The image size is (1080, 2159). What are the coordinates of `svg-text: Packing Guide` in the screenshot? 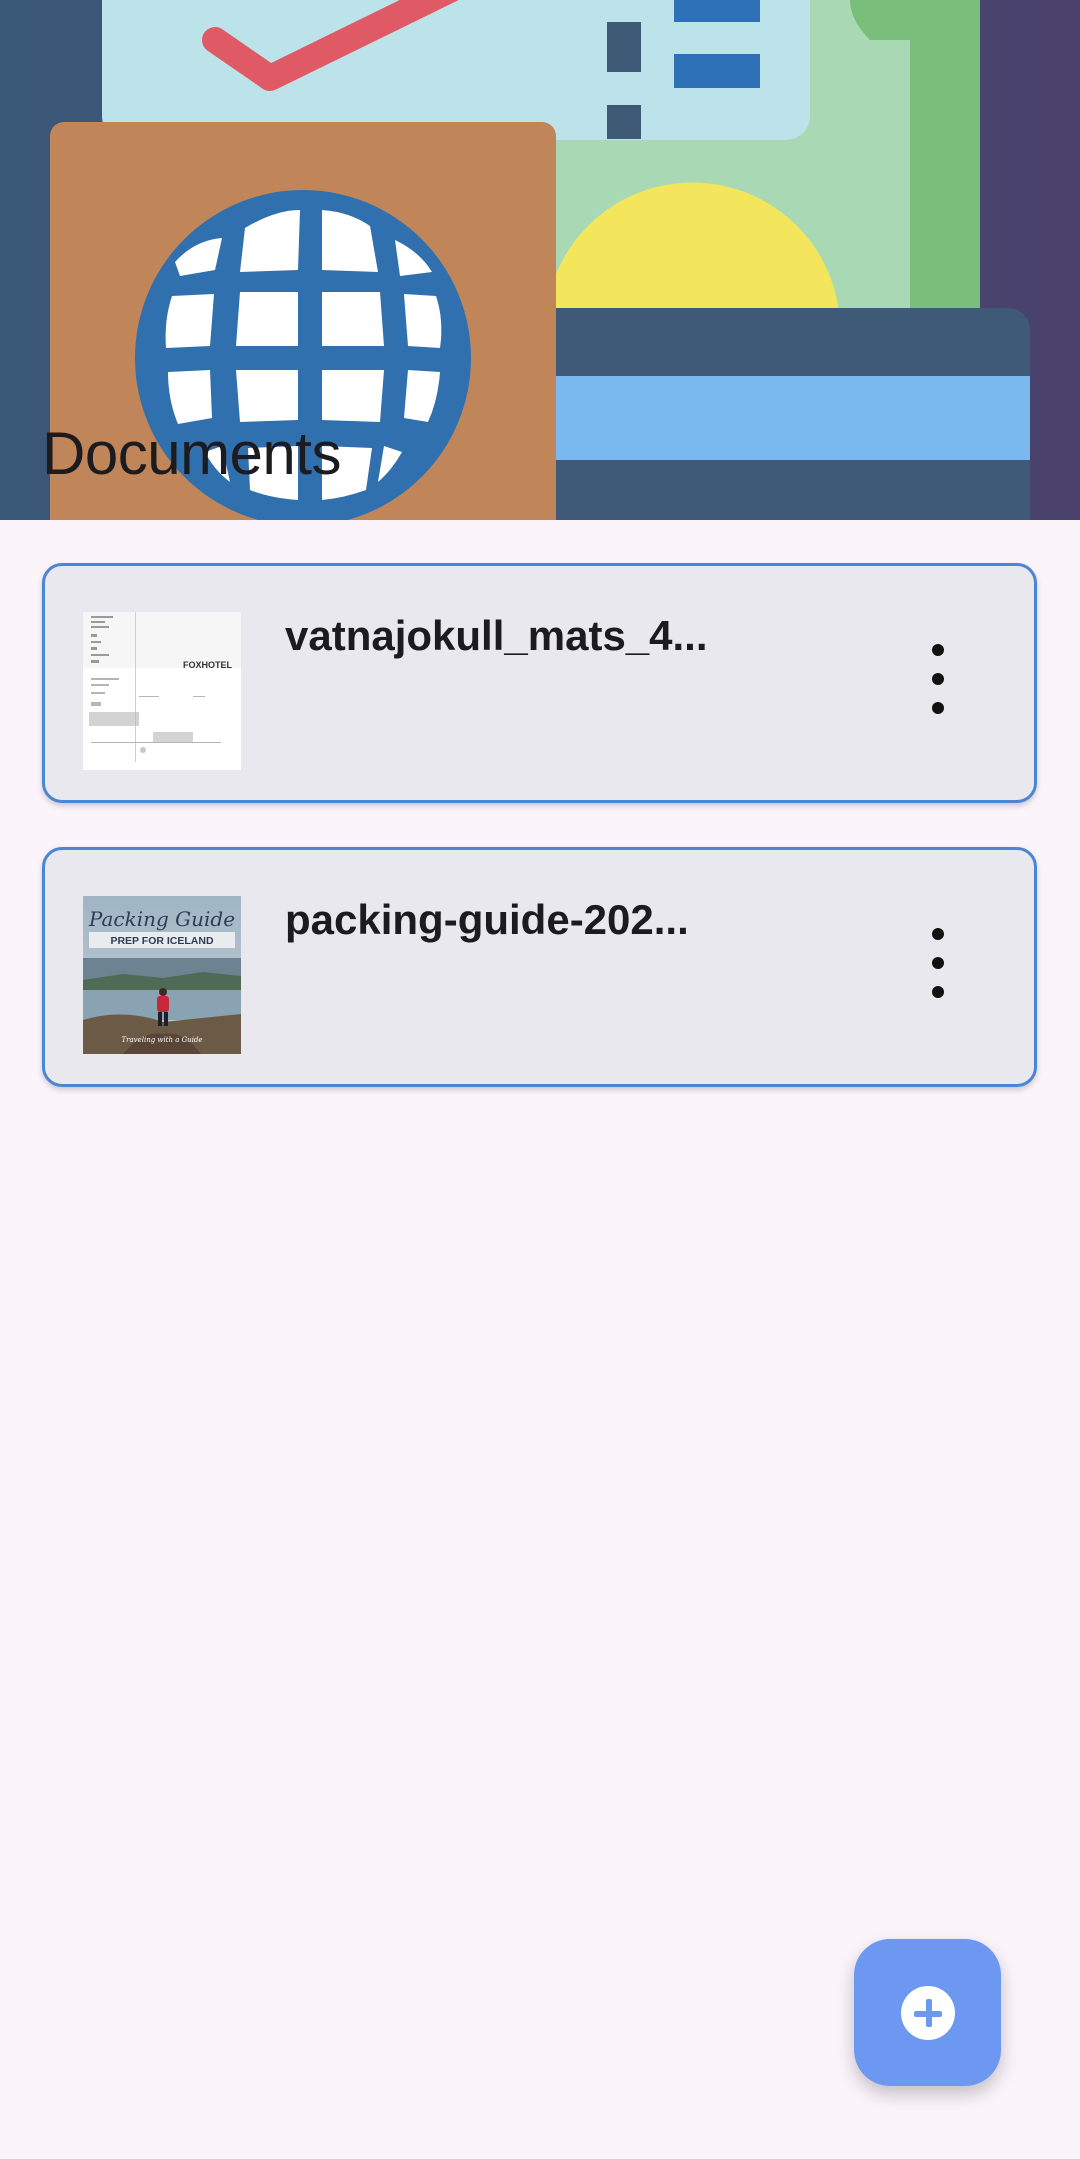 It's located at (161, 919).